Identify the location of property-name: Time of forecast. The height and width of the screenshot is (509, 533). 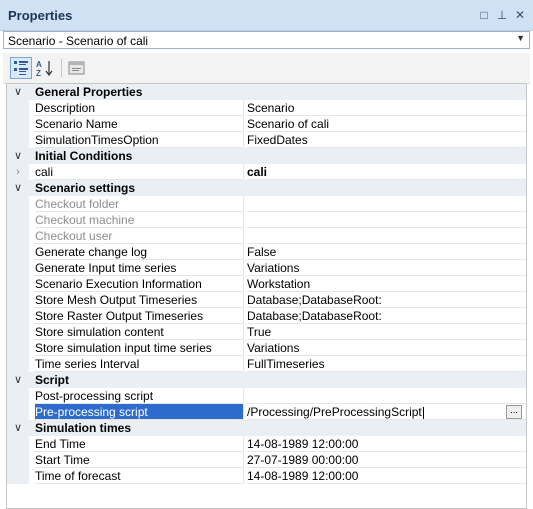
(139, 476).